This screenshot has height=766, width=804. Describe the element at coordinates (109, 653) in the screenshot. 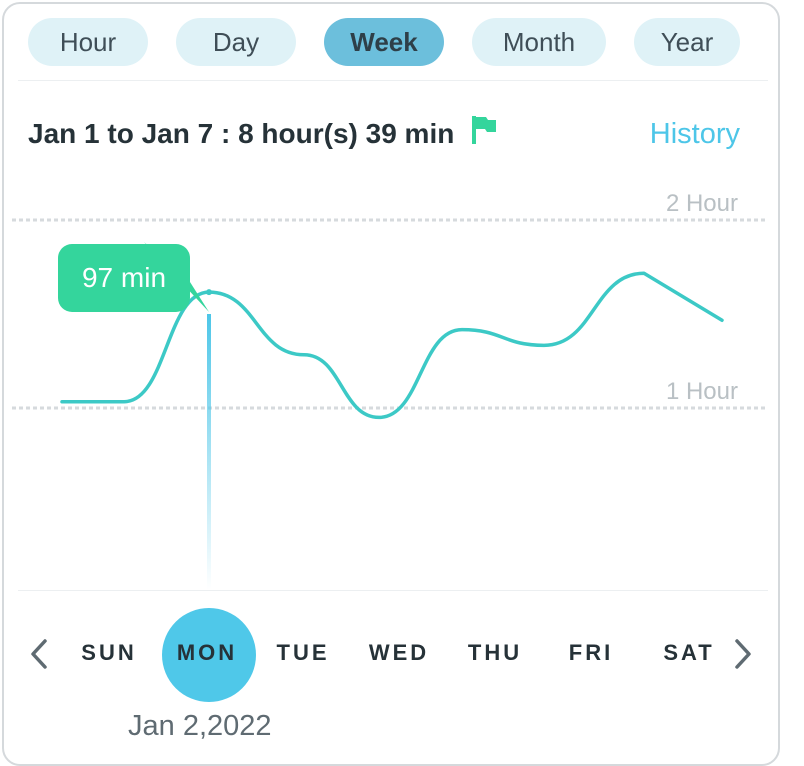

I see `day-sun: SUN` at that location.